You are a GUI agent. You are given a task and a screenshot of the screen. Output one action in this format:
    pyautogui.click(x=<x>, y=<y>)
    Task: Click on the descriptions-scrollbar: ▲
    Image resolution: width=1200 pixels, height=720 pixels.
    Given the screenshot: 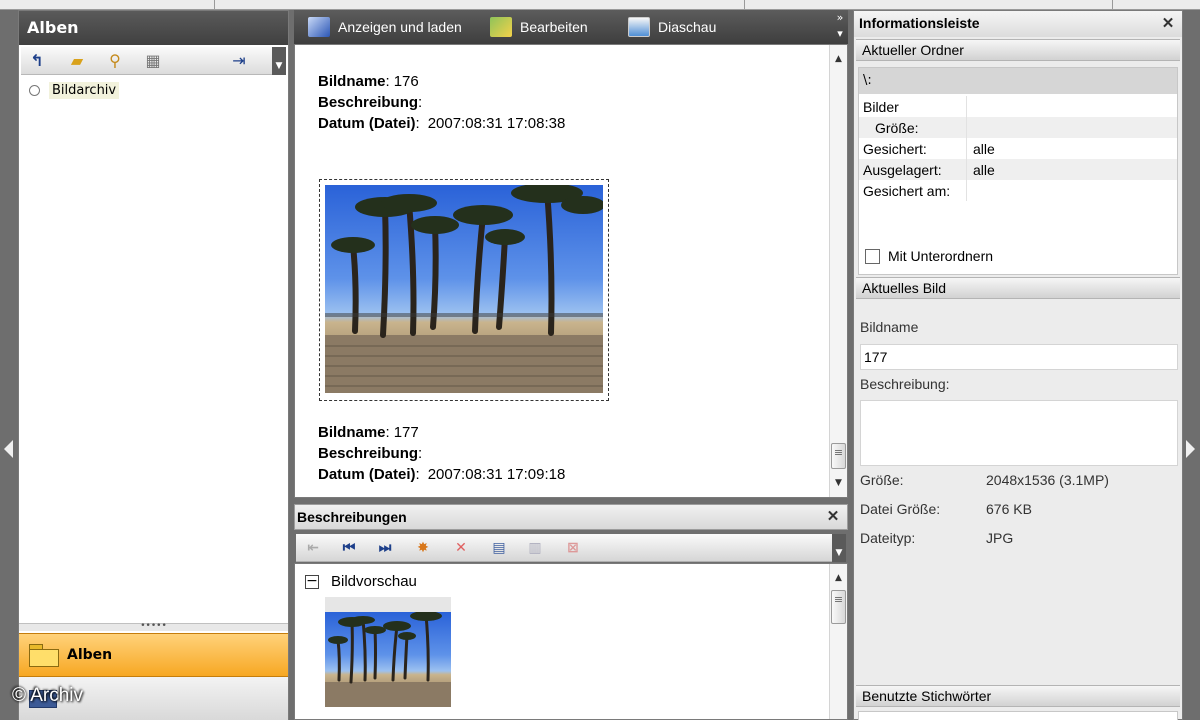 What is the action you would take?
    pyautogui.click(x=838, y=641)
    